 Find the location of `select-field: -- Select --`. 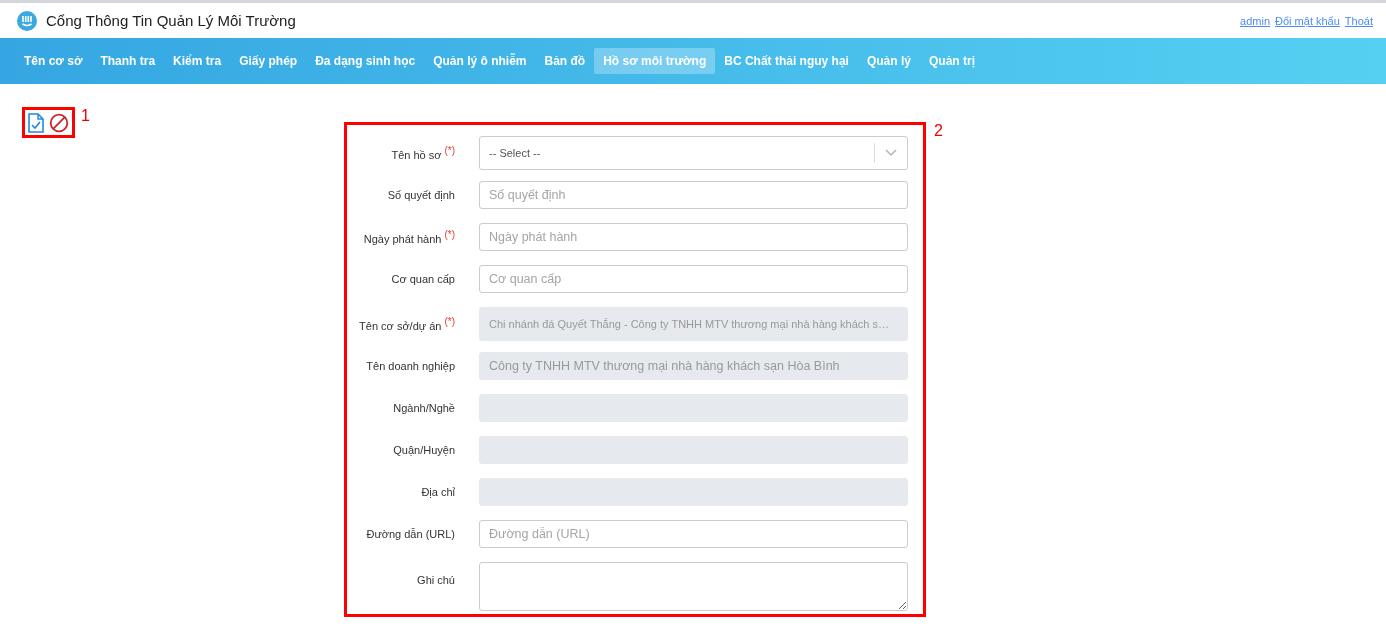

select-field: -- Select -- is located at coordinates (693, 153).